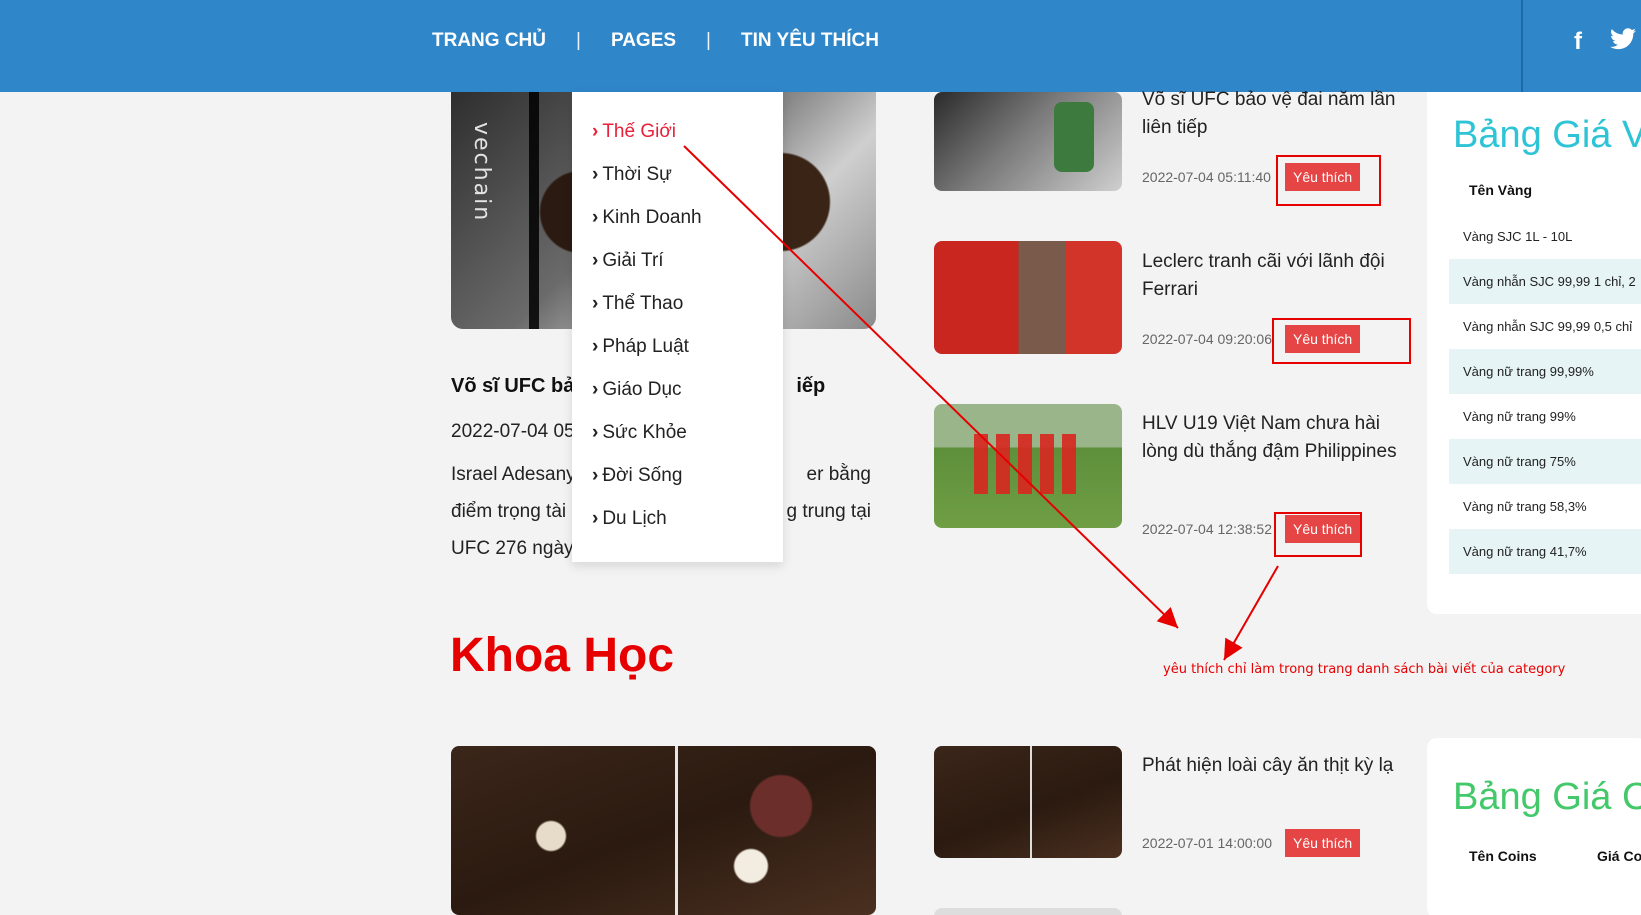  Describe the element at coordinates (1545, 461) in the screenshot. I see `gold-row: Vàng nữ trang 75%` at that location.